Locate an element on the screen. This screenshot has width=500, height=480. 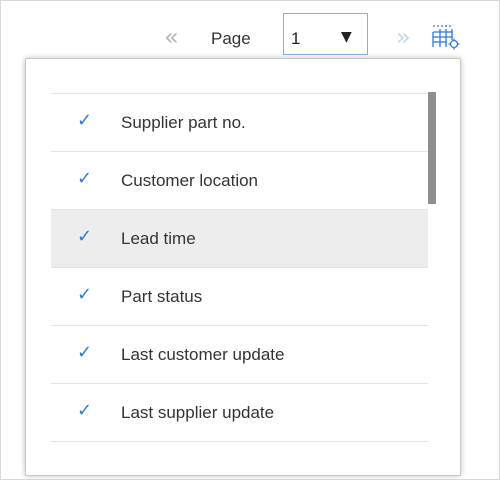
column-item-customer-location: ✓ Customer location is located at coordinates (239, 181).